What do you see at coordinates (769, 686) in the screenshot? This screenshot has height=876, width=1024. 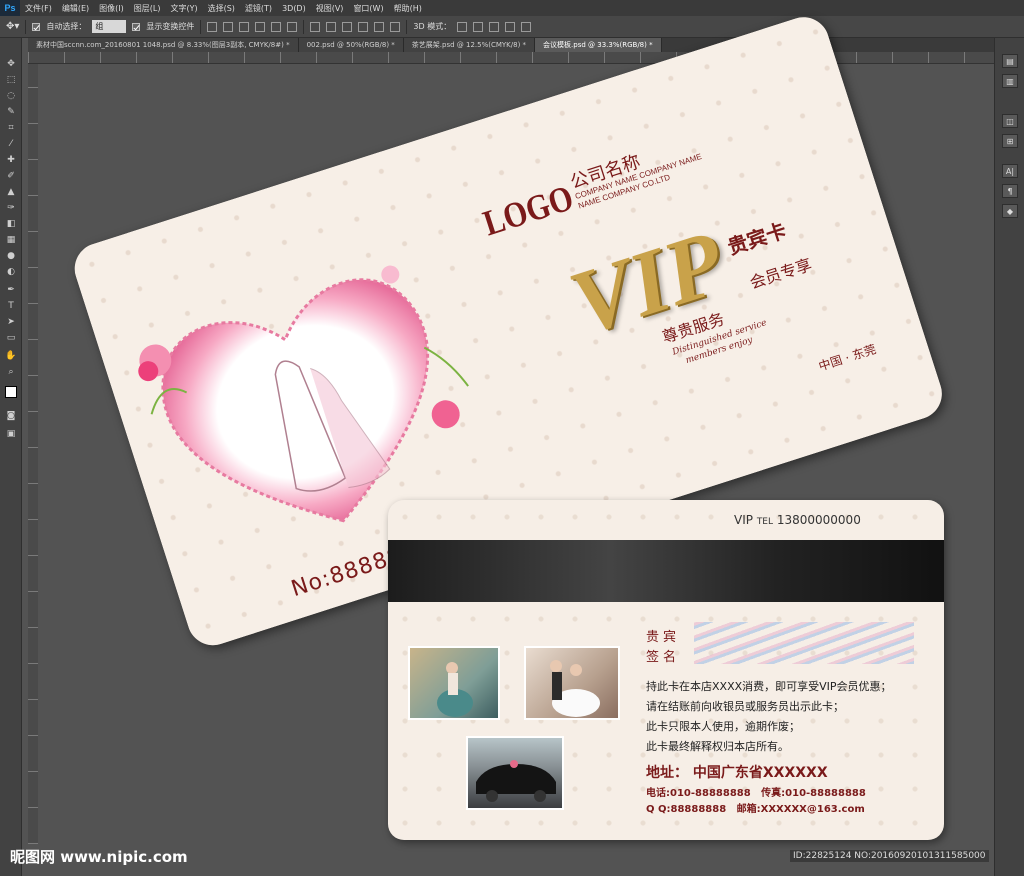 I see `rule-text-1: 持此卡在本店XXXX消费，即可享受VIP会员优惠；` at bounding box center [769, 686].